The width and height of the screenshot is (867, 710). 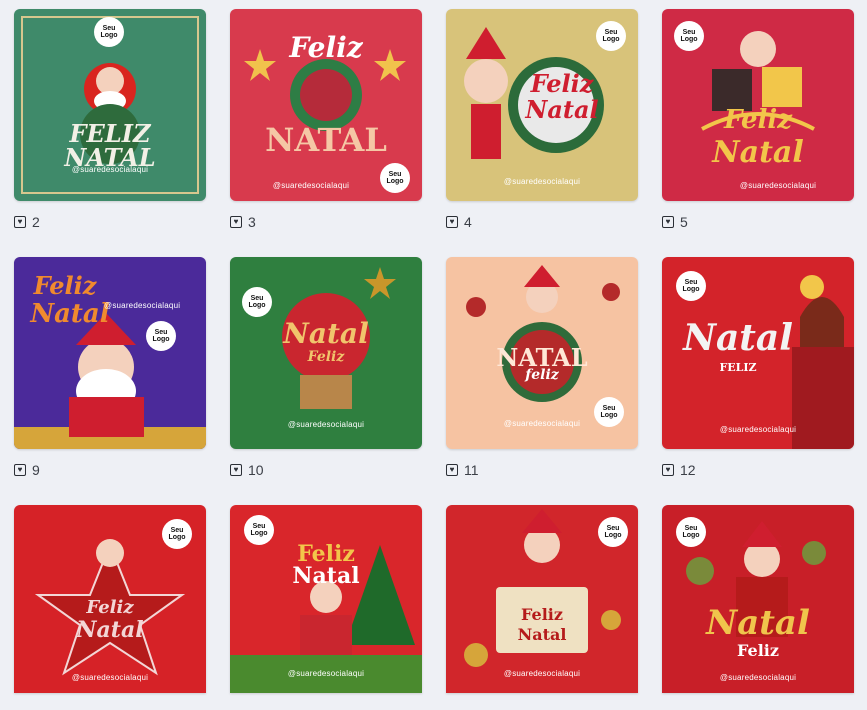 What do you see at coordinates (326, 140) in the screenshot?
I see `greeting-bottom: NATAL` at bounding box center [326, 140].